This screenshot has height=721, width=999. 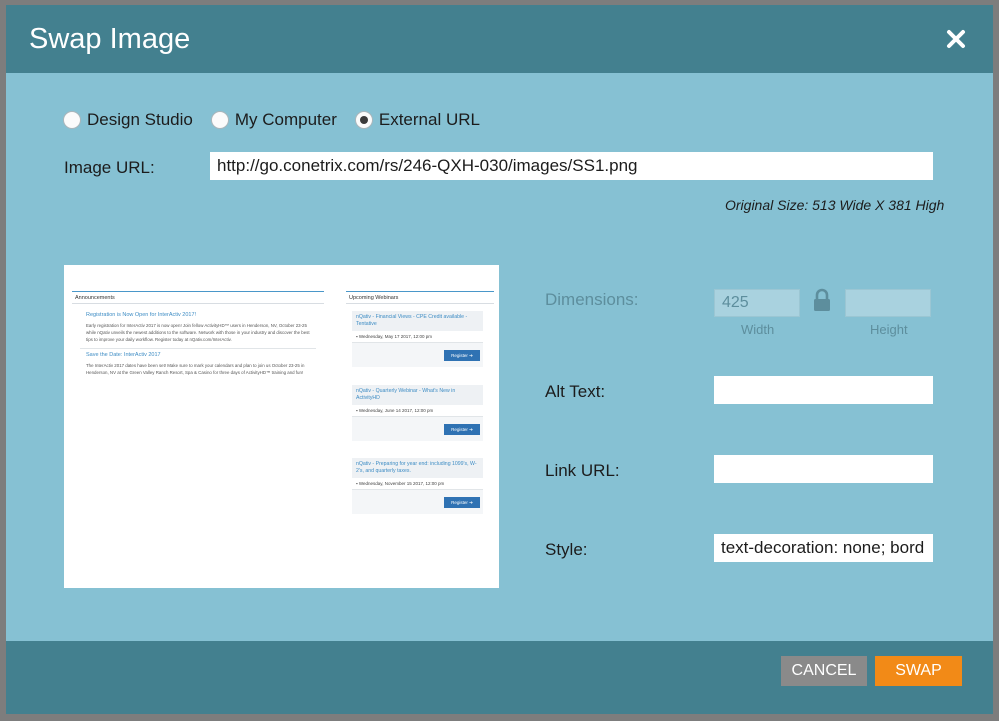 What do you see at coordinates (198, 298) in the screenshot?
I see `announcements-title: Announcements` at bounding box center [198, 298].